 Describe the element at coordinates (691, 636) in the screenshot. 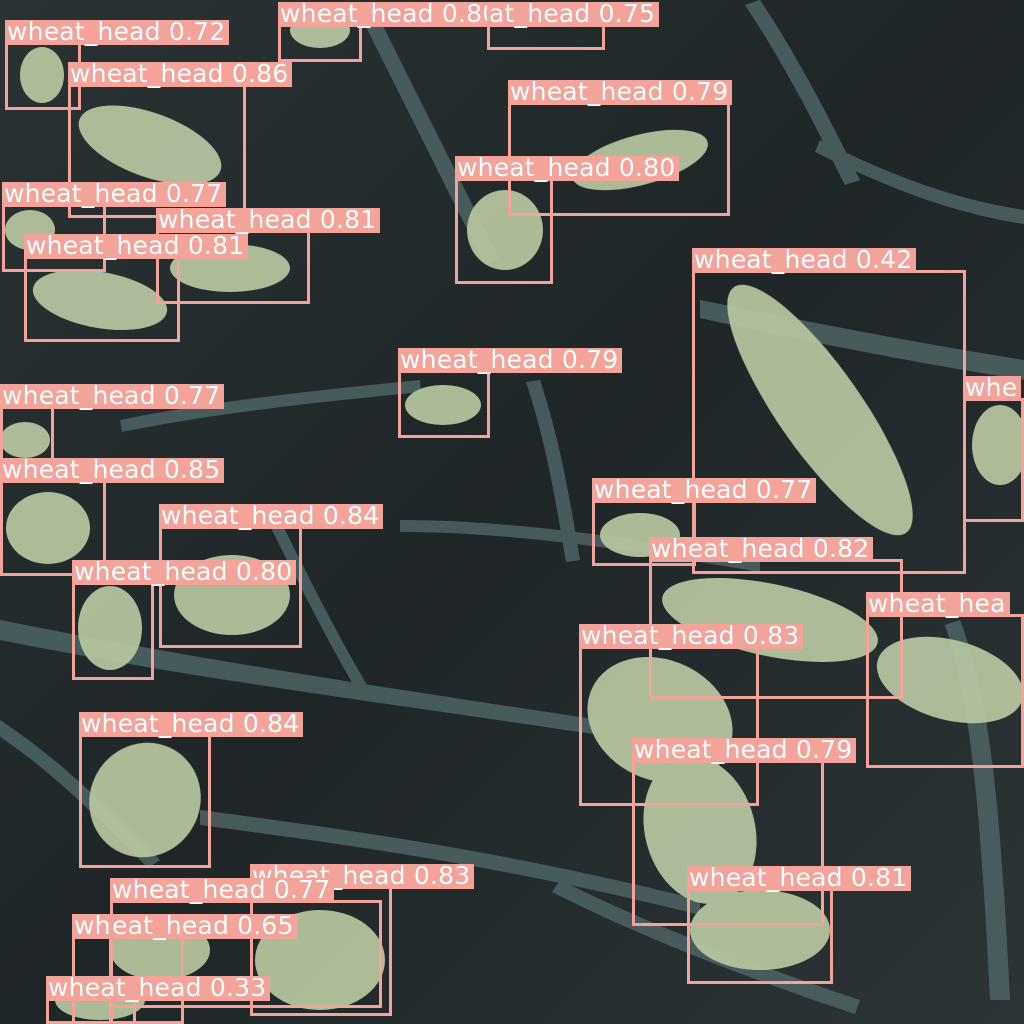

I see `detection-label: wheat_head 0.83` at that location.